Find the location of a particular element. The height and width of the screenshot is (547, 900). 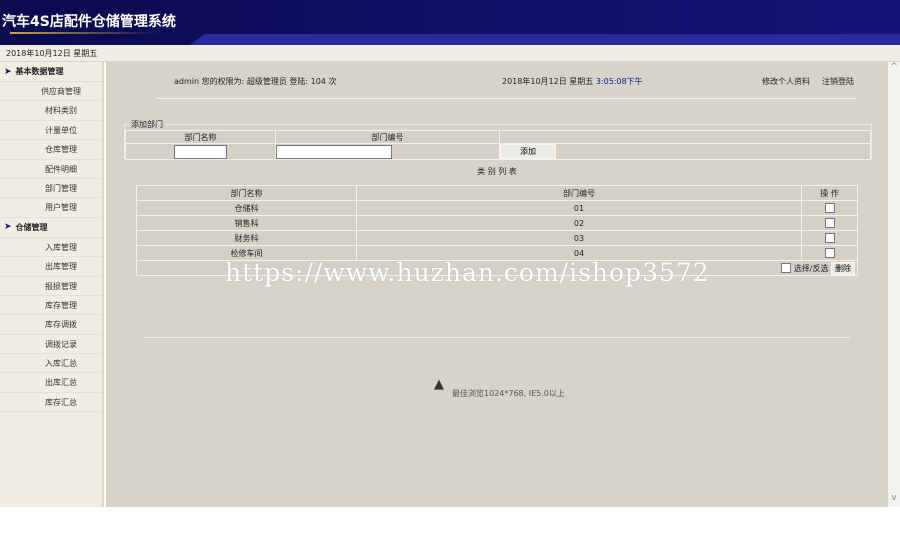

form-legend: 添加部门 is located at coordinates (147, 124).